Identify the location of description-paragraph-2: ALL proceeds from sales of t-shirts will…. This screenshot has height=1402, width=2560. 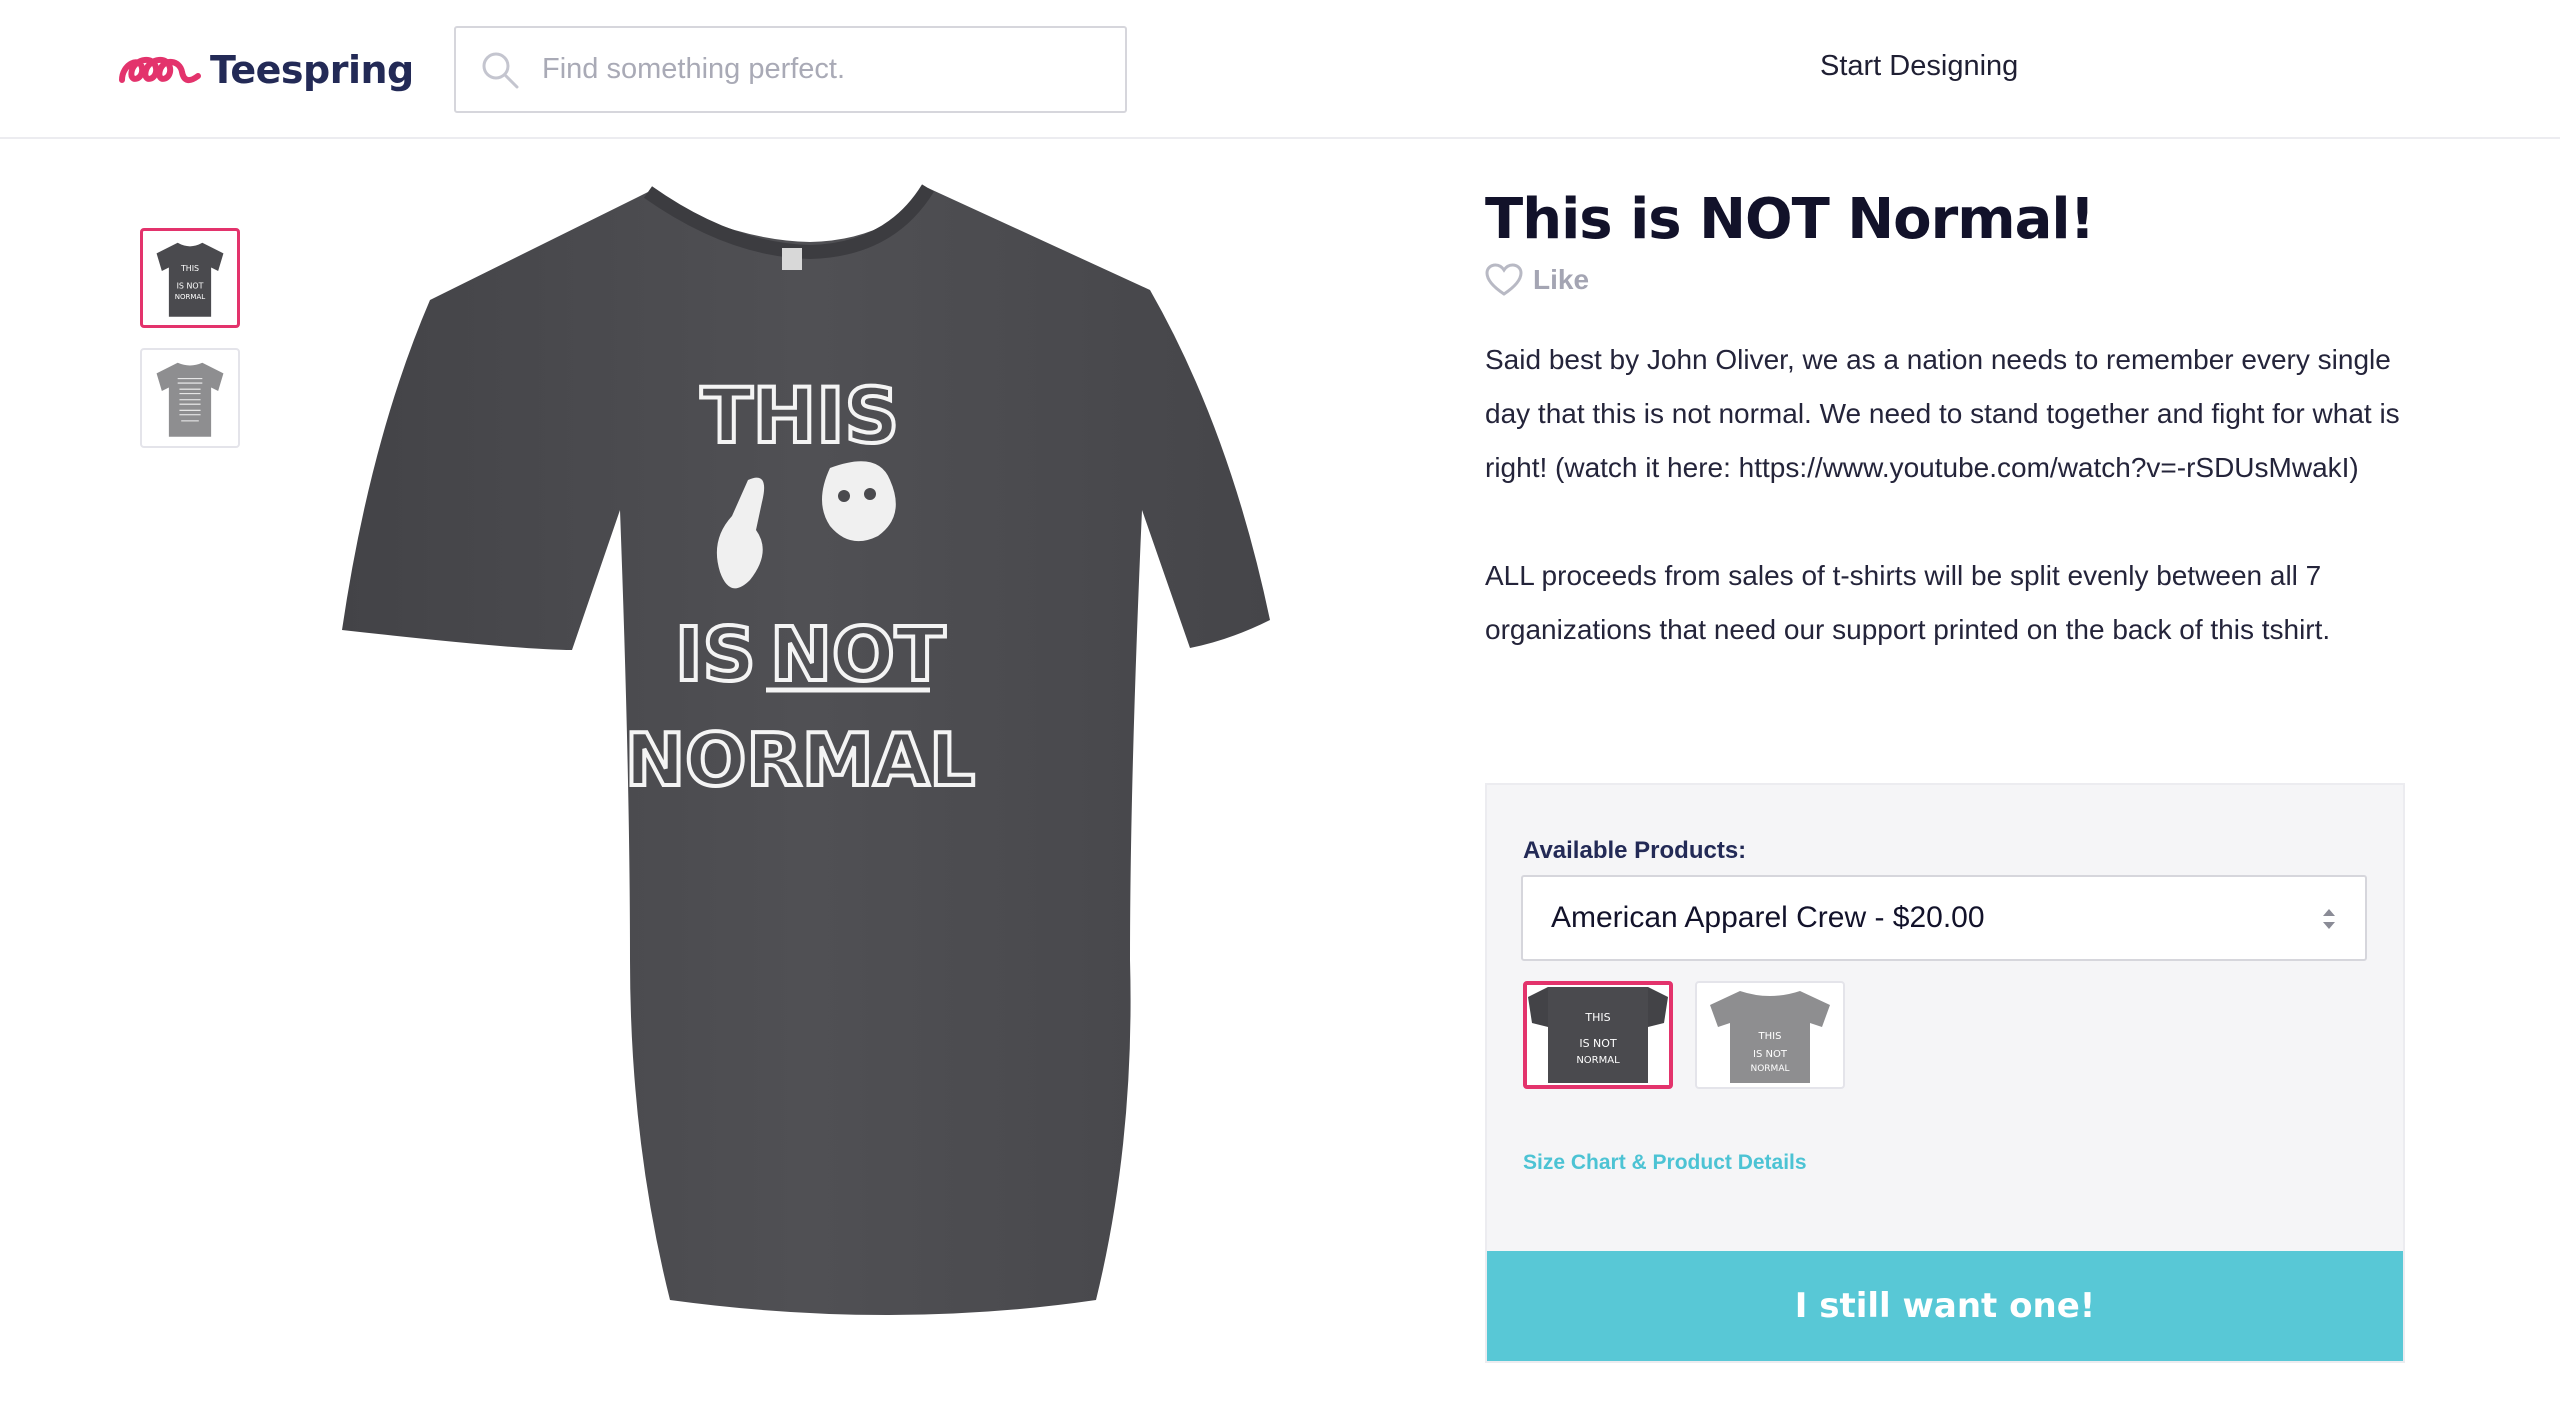
(1908, 602).